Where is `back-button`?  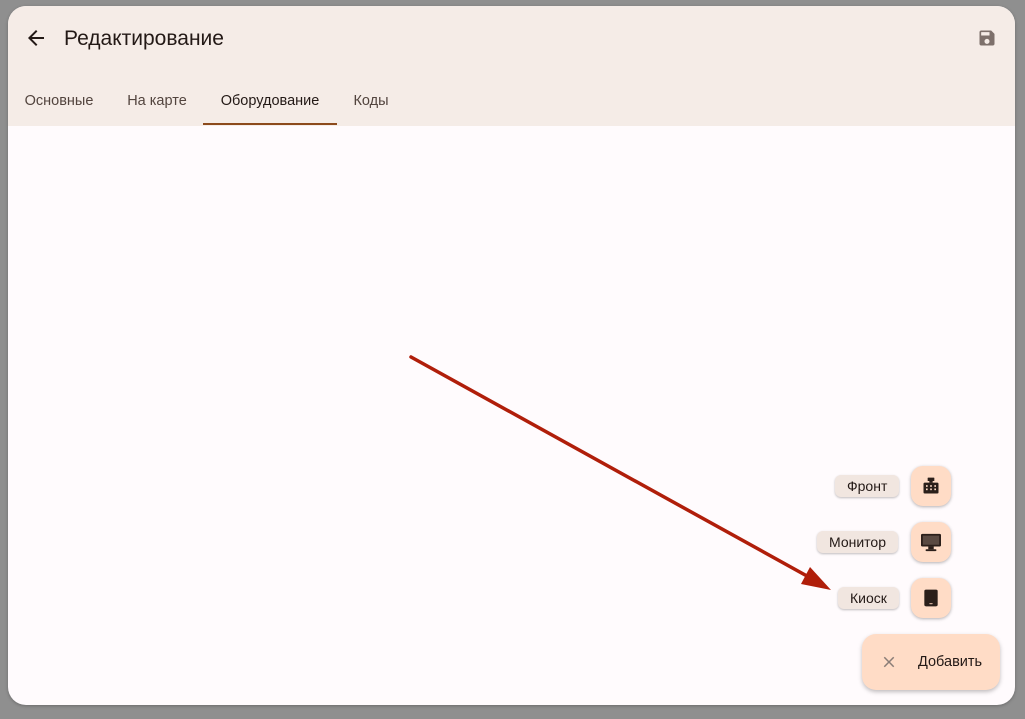 back-button is located at coordinates (36, 38).